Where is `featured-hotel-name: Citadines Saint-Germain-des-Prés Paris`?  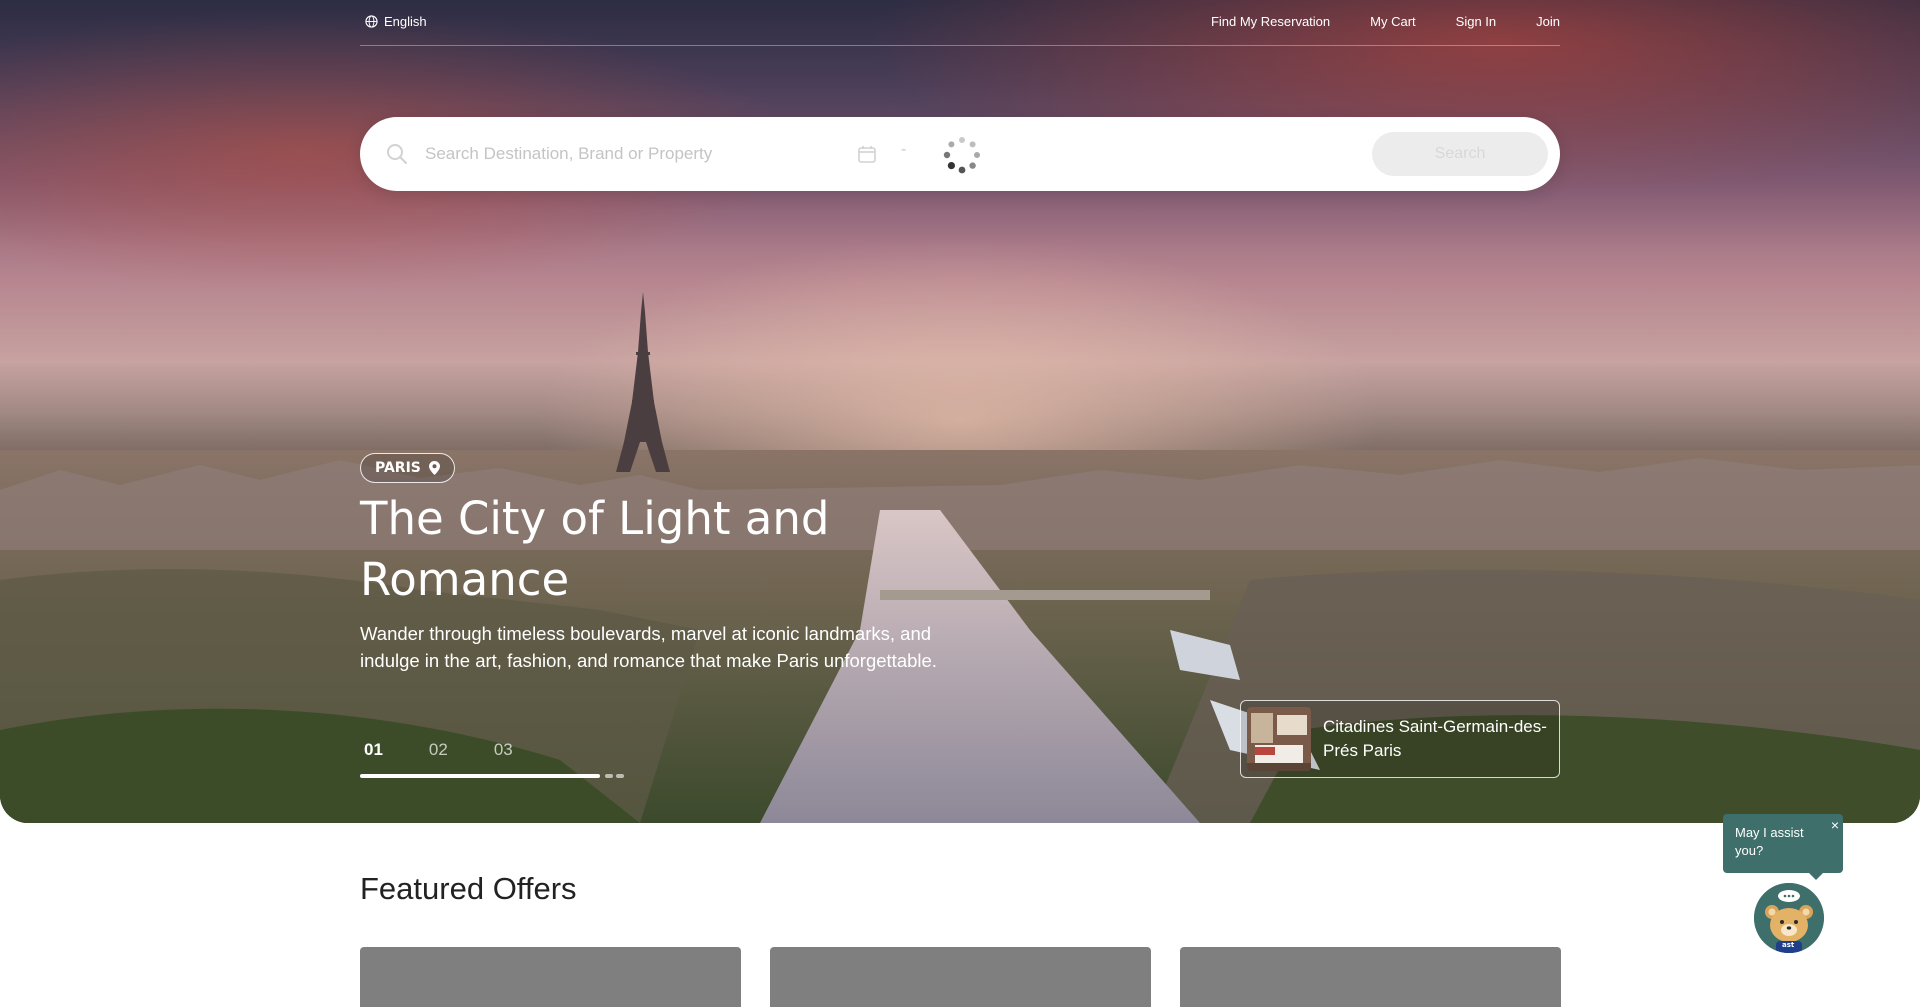
featured-hotel-name: Citadines Saint-Germain-des-Prés Paris is located at coordinates (1435, 738).